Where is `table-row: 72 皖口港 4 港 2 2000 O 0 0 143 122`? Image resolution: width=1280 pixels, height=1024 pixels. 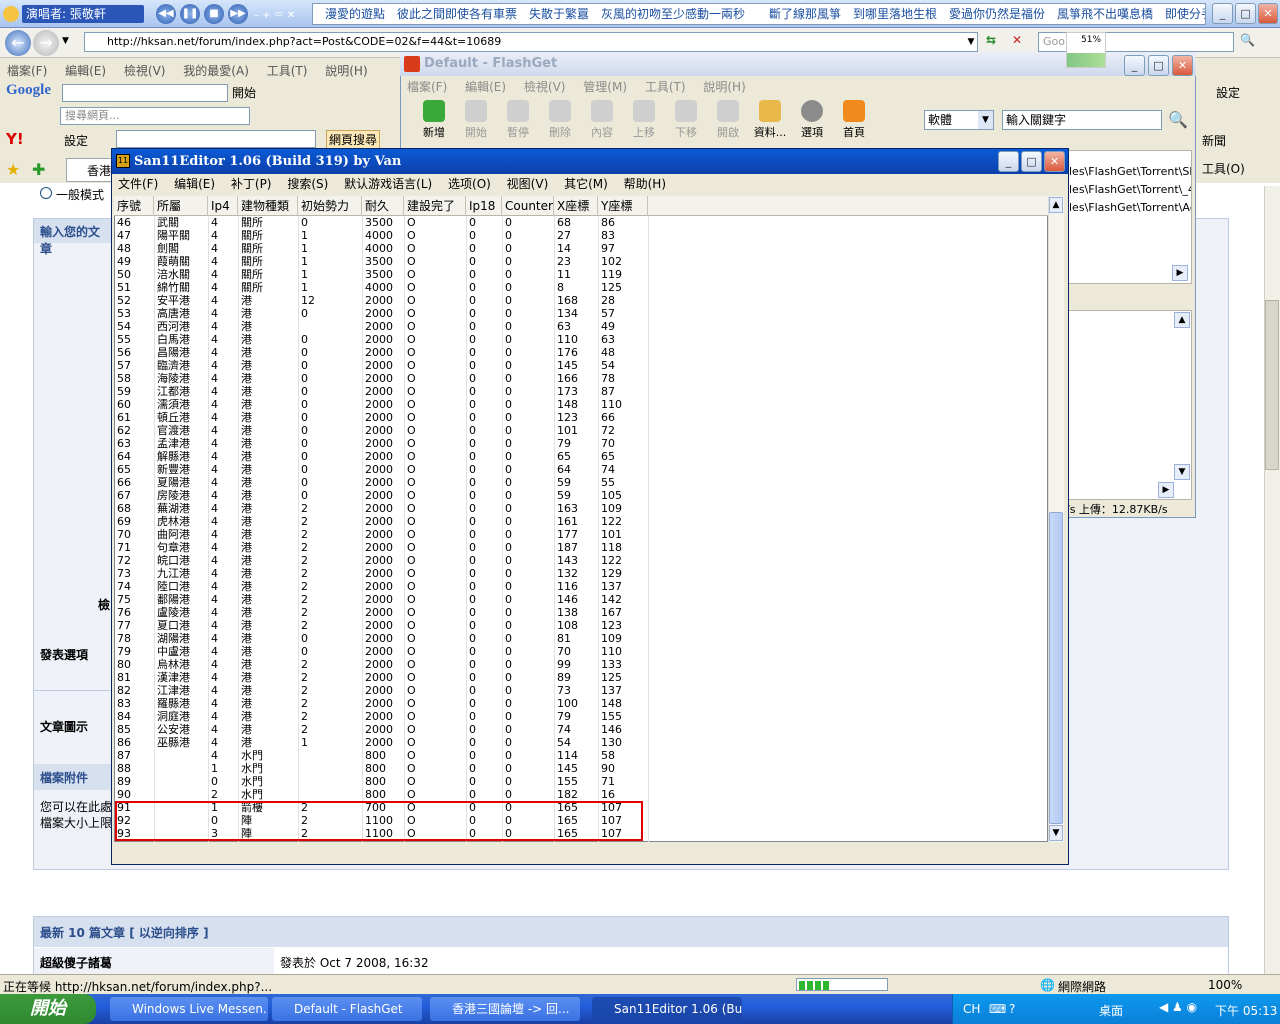
table-row: 72 皖口港 4 港 2 2000 O 0 0 143 122 is located at coordinates (381, 560).